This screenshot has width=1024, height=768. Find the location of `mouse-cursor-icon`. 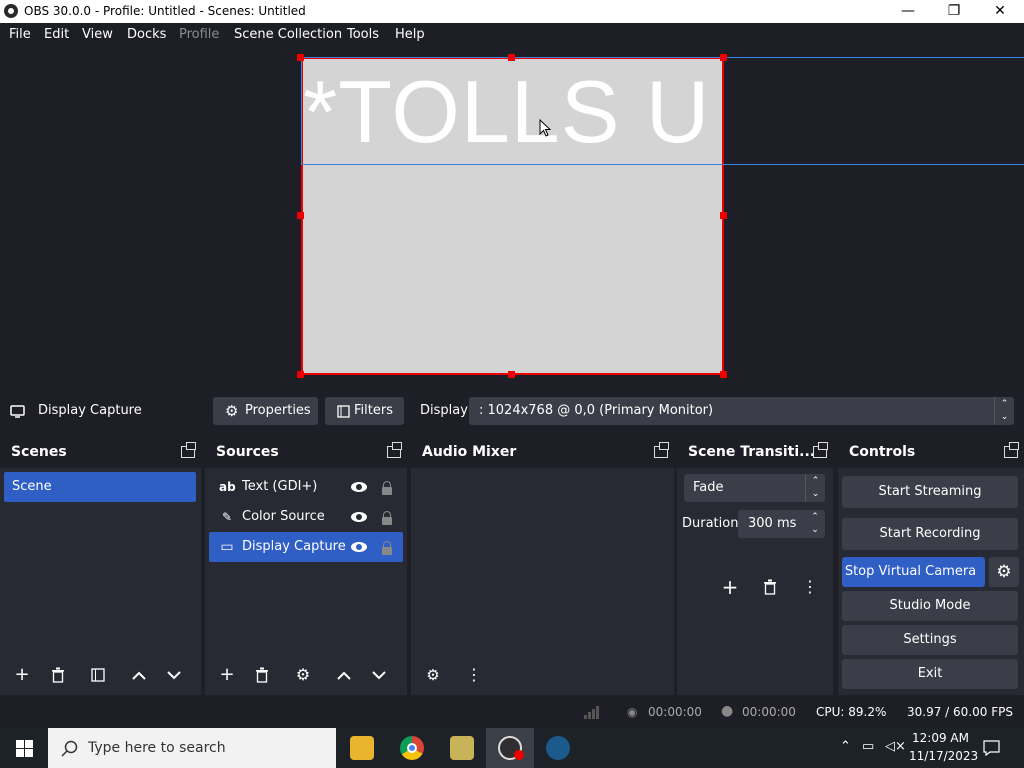

mouse-cursor-icon is located at coordinates (545, 128).